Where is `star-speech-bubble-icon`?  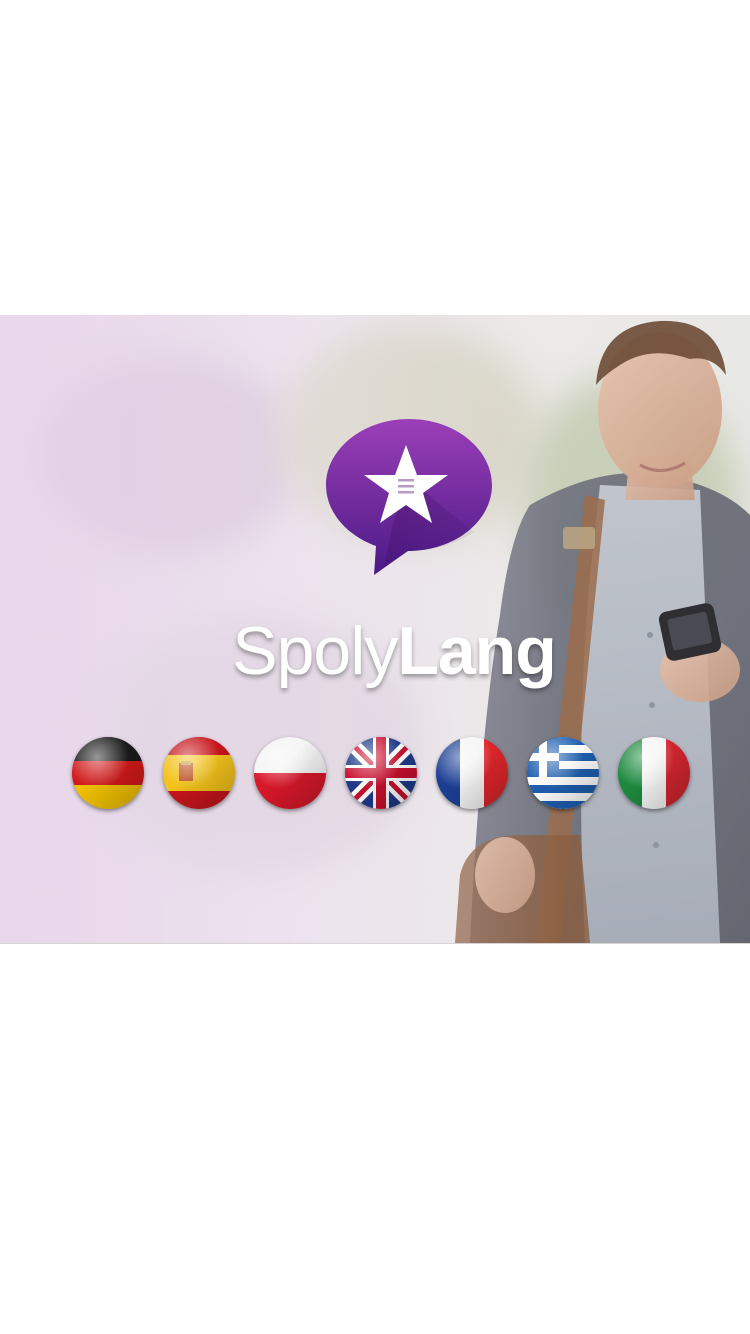
star-speech-bubble-icon is located at coordinates (409, 497).